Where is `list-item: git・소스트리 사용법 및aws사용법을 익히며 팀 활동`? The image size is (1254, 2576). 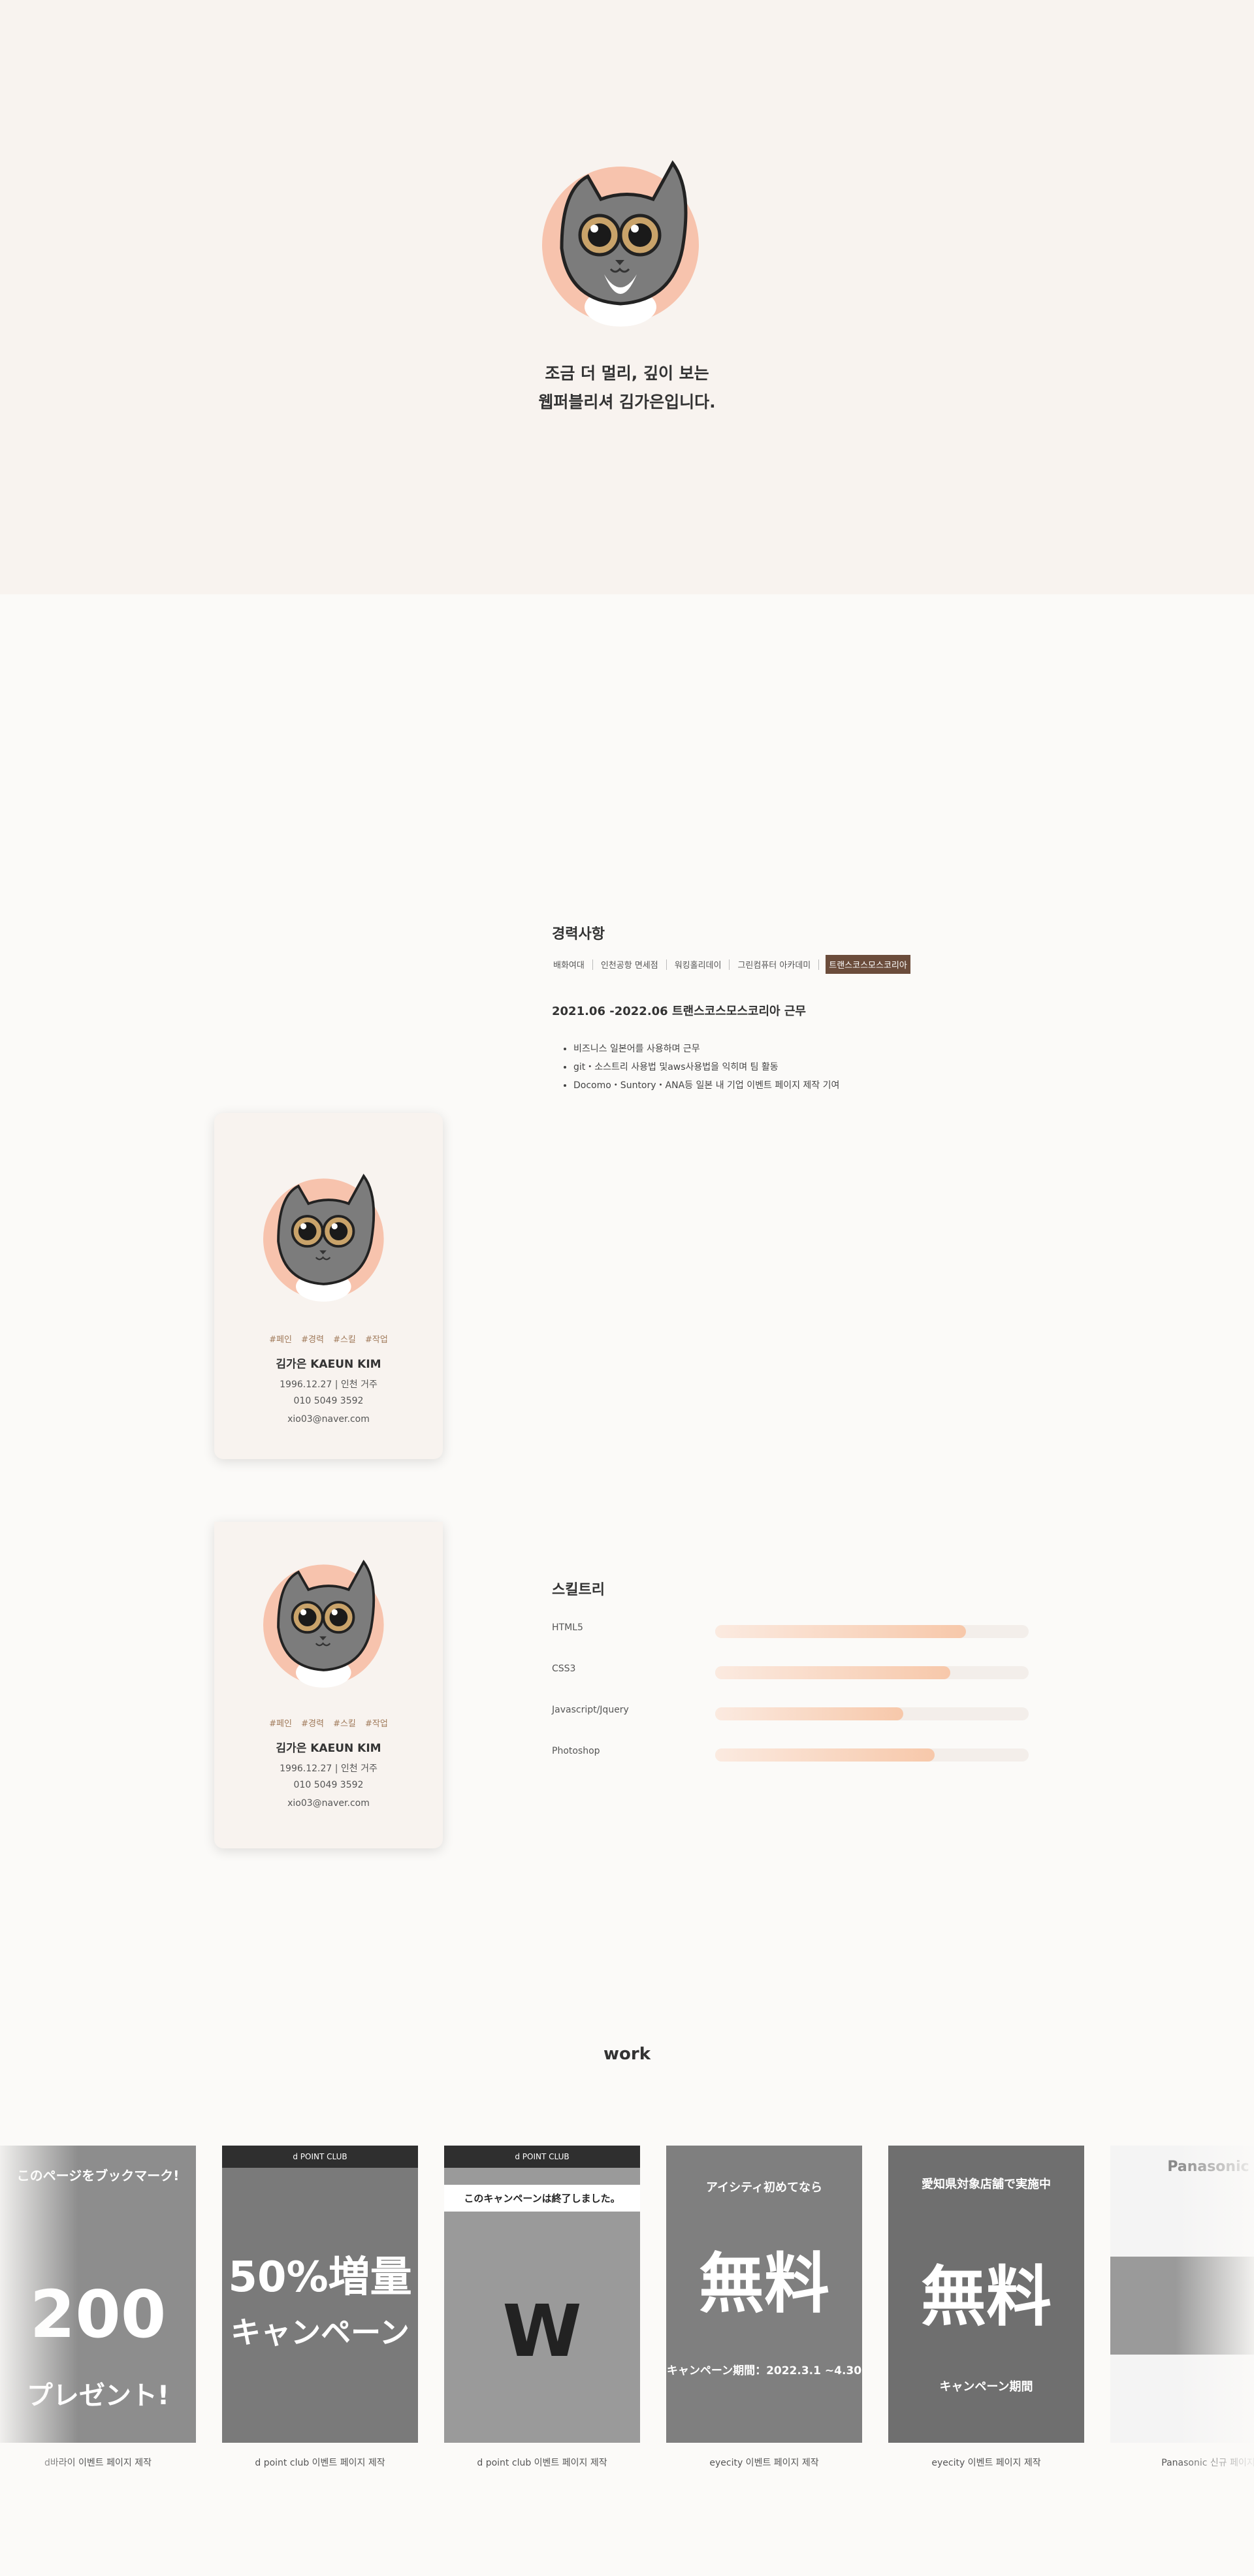
list-item: git・소스트리 사용법 및aws사용법을 익히며 팀 활동 is located at coordinates (706, 1067).